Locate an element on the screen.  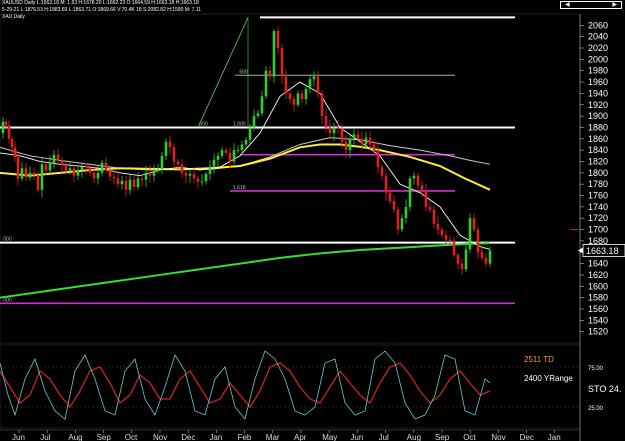
osc-label: STO 24. is located at coordinates (604, 389).